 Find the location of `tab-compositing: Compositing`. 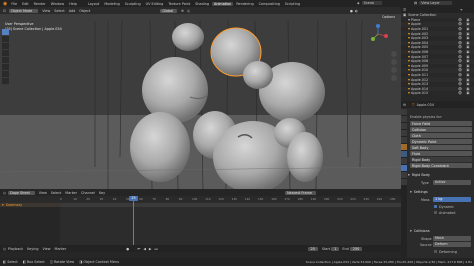

tab-compositing: Compositing is located at coordinates (269, 4).